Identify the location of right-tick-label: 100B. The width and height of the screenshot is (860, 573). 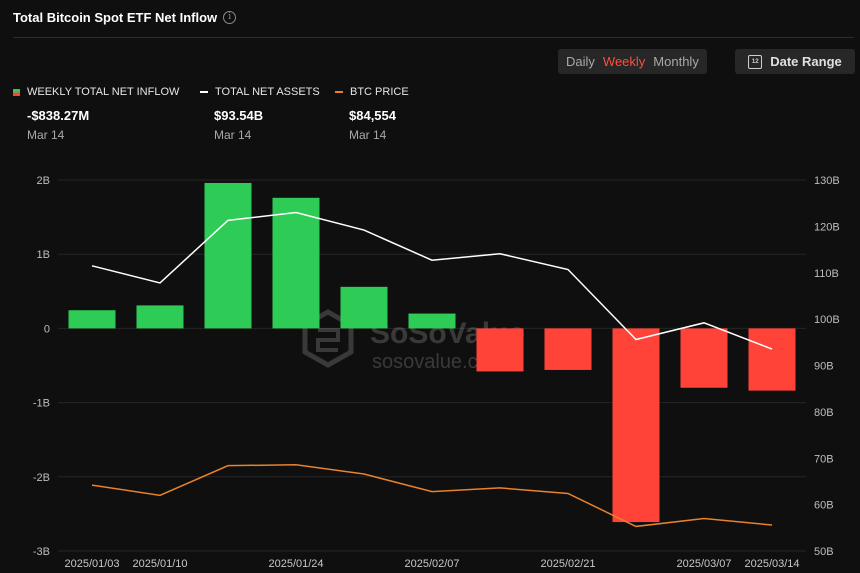
(827, 320).